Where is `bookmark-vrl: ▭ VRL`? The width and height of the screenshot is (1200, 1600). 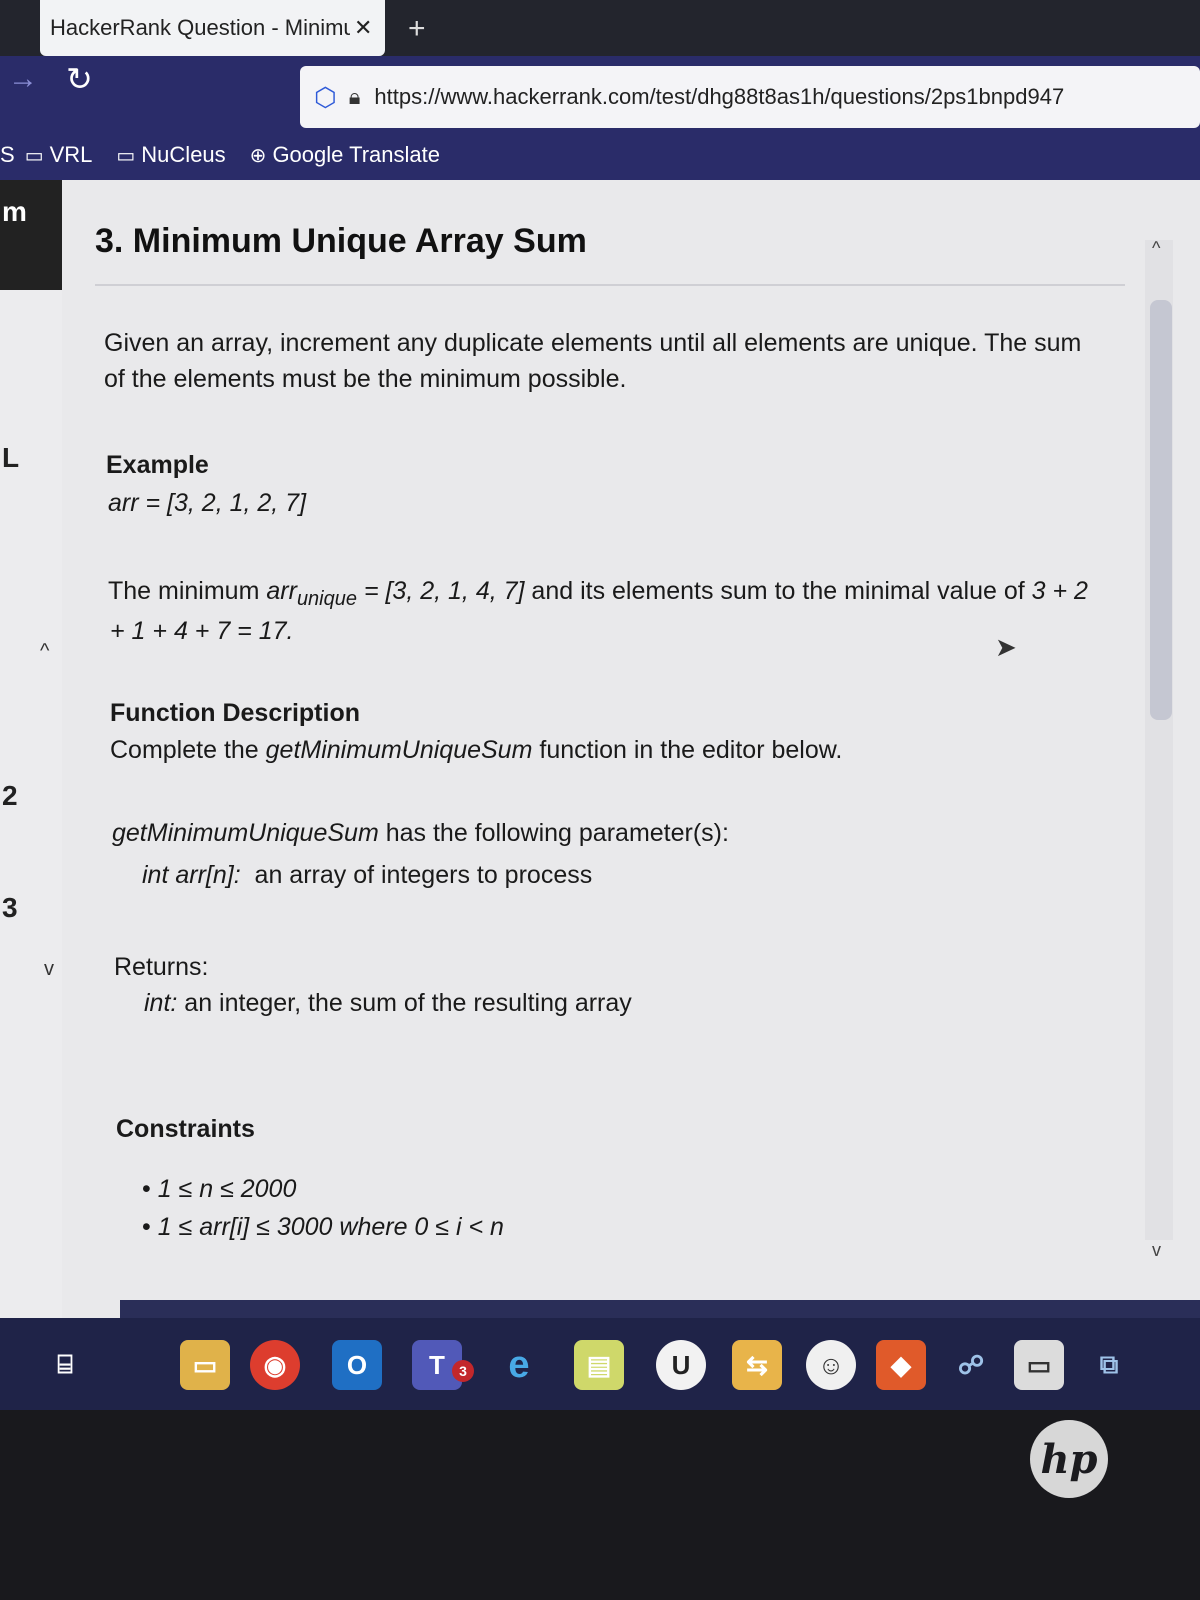
bookmark-vrl: ▭ VRL is located at coordinates (59, 155).